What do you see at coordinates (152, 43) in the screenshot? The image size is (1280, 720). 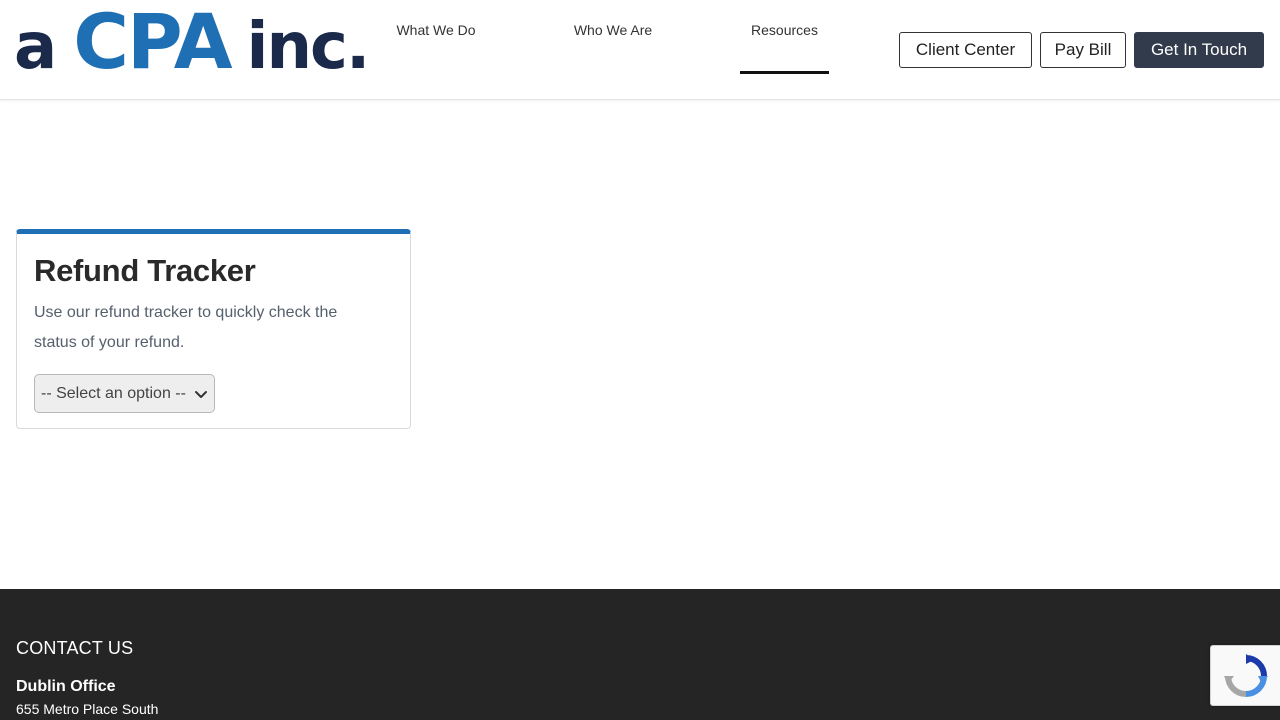 I see `logo-cpa: CPA` at bounding box center [152, 43].